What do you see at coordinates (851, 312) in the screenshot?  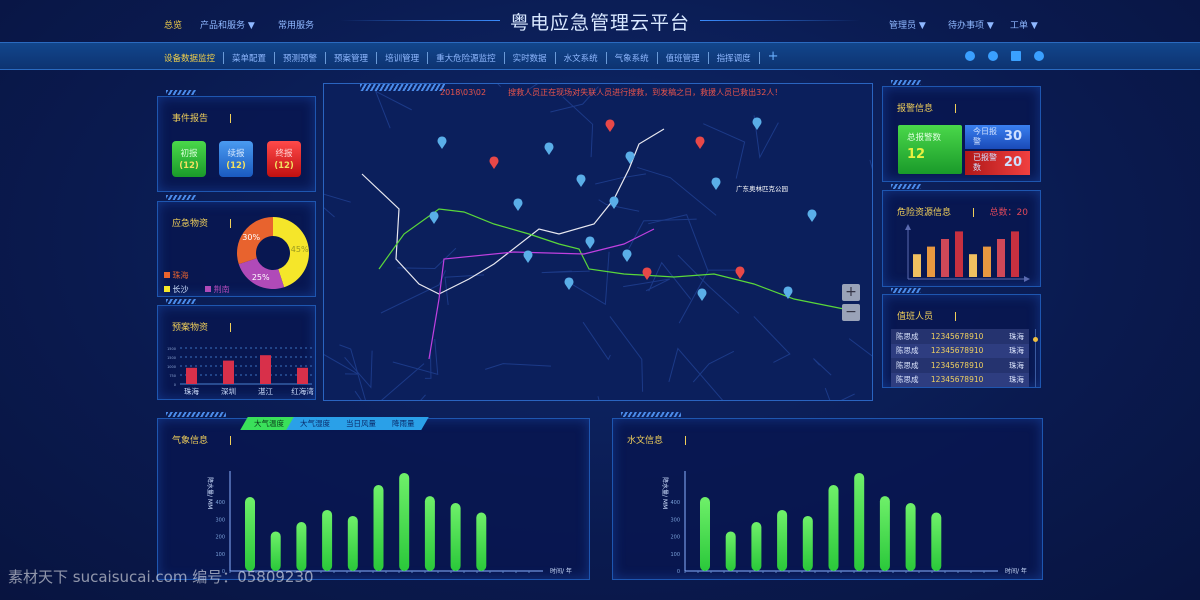 I see `zoom-out-button: −` at bounding box center [851, 312].